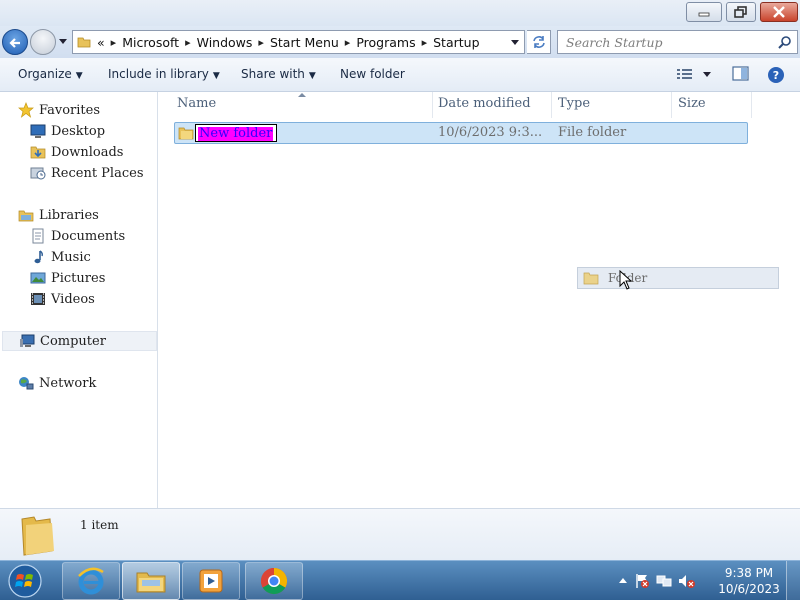  What do you see at coordinates (664, 581) in the screenshot?
I see `network-status-icon` at bounding box center [664, 581].